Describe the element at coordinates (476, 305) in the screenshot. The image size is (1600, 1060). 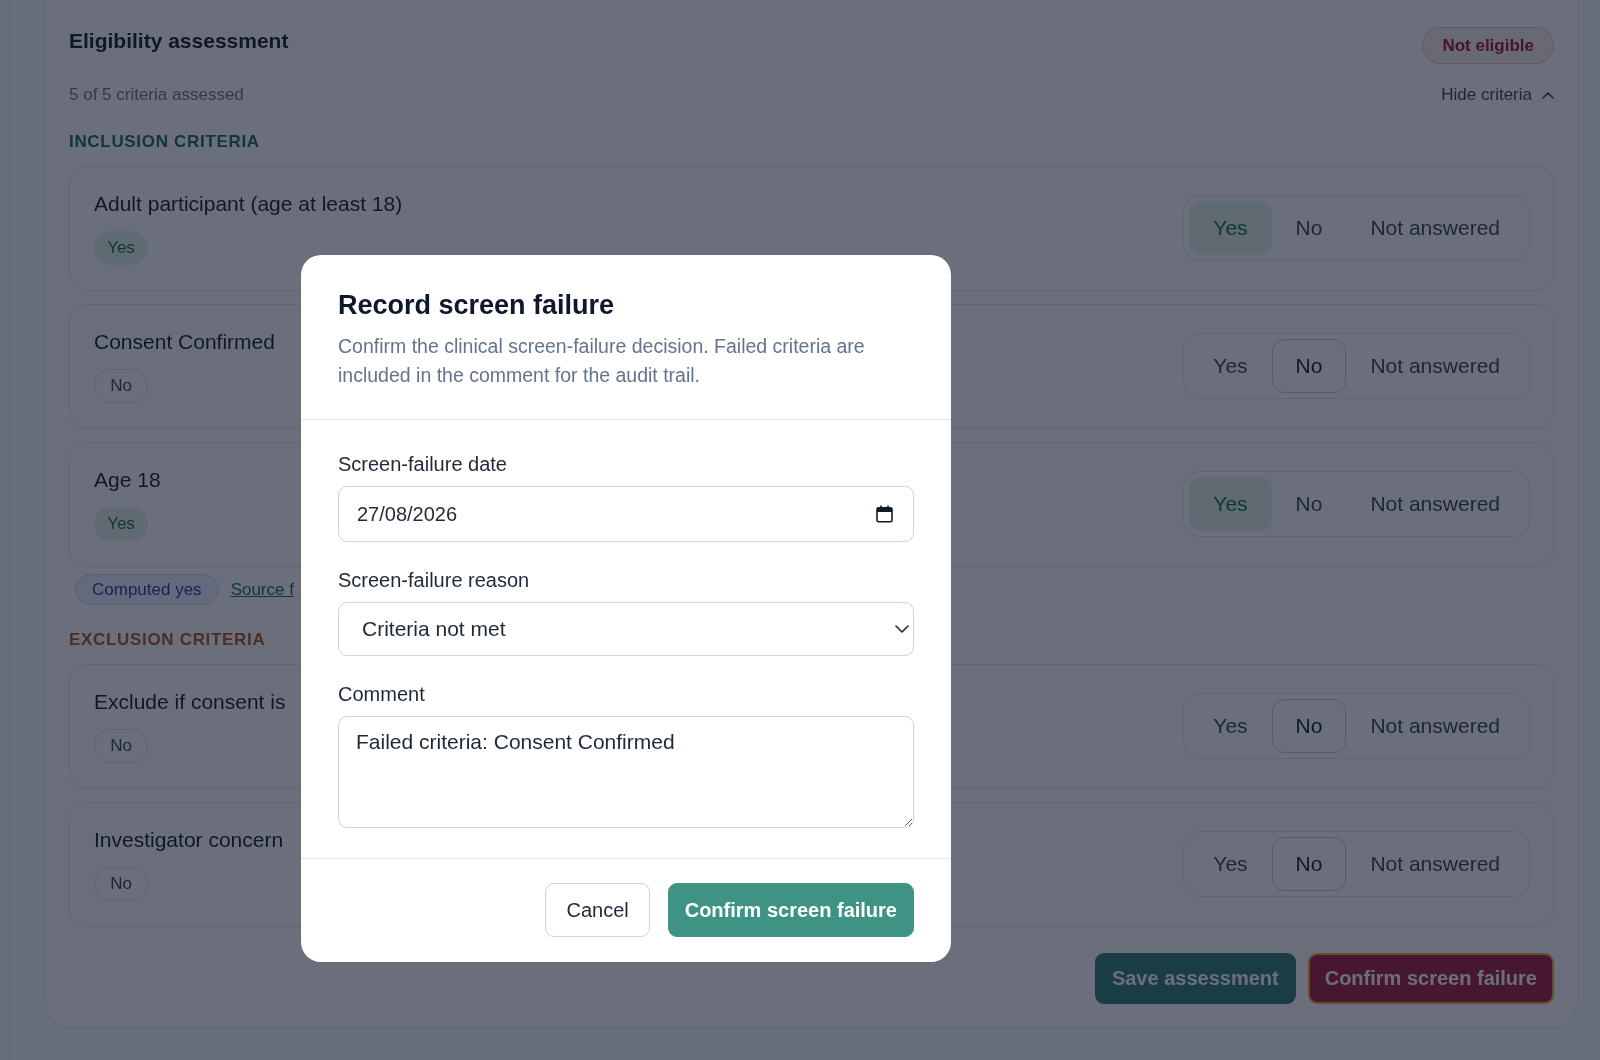
I see `dialog-title: Record screen failure` at that location.